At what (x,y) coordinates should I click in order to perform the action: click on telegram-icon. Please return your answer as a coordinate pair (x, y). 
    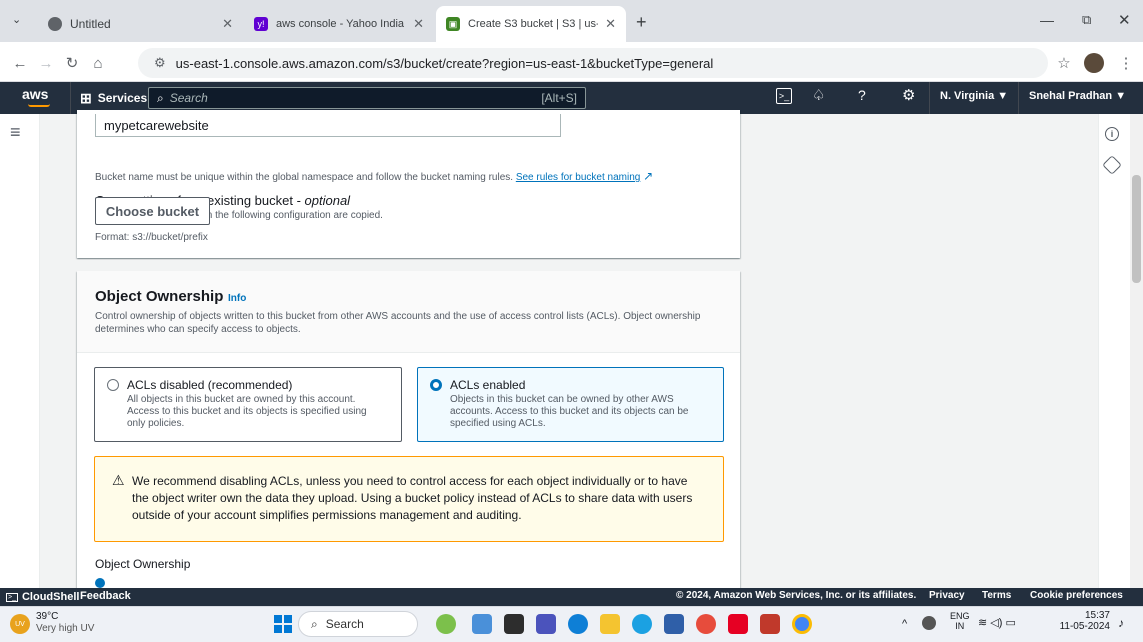
    Looking at the image, I should click on (578, 624).